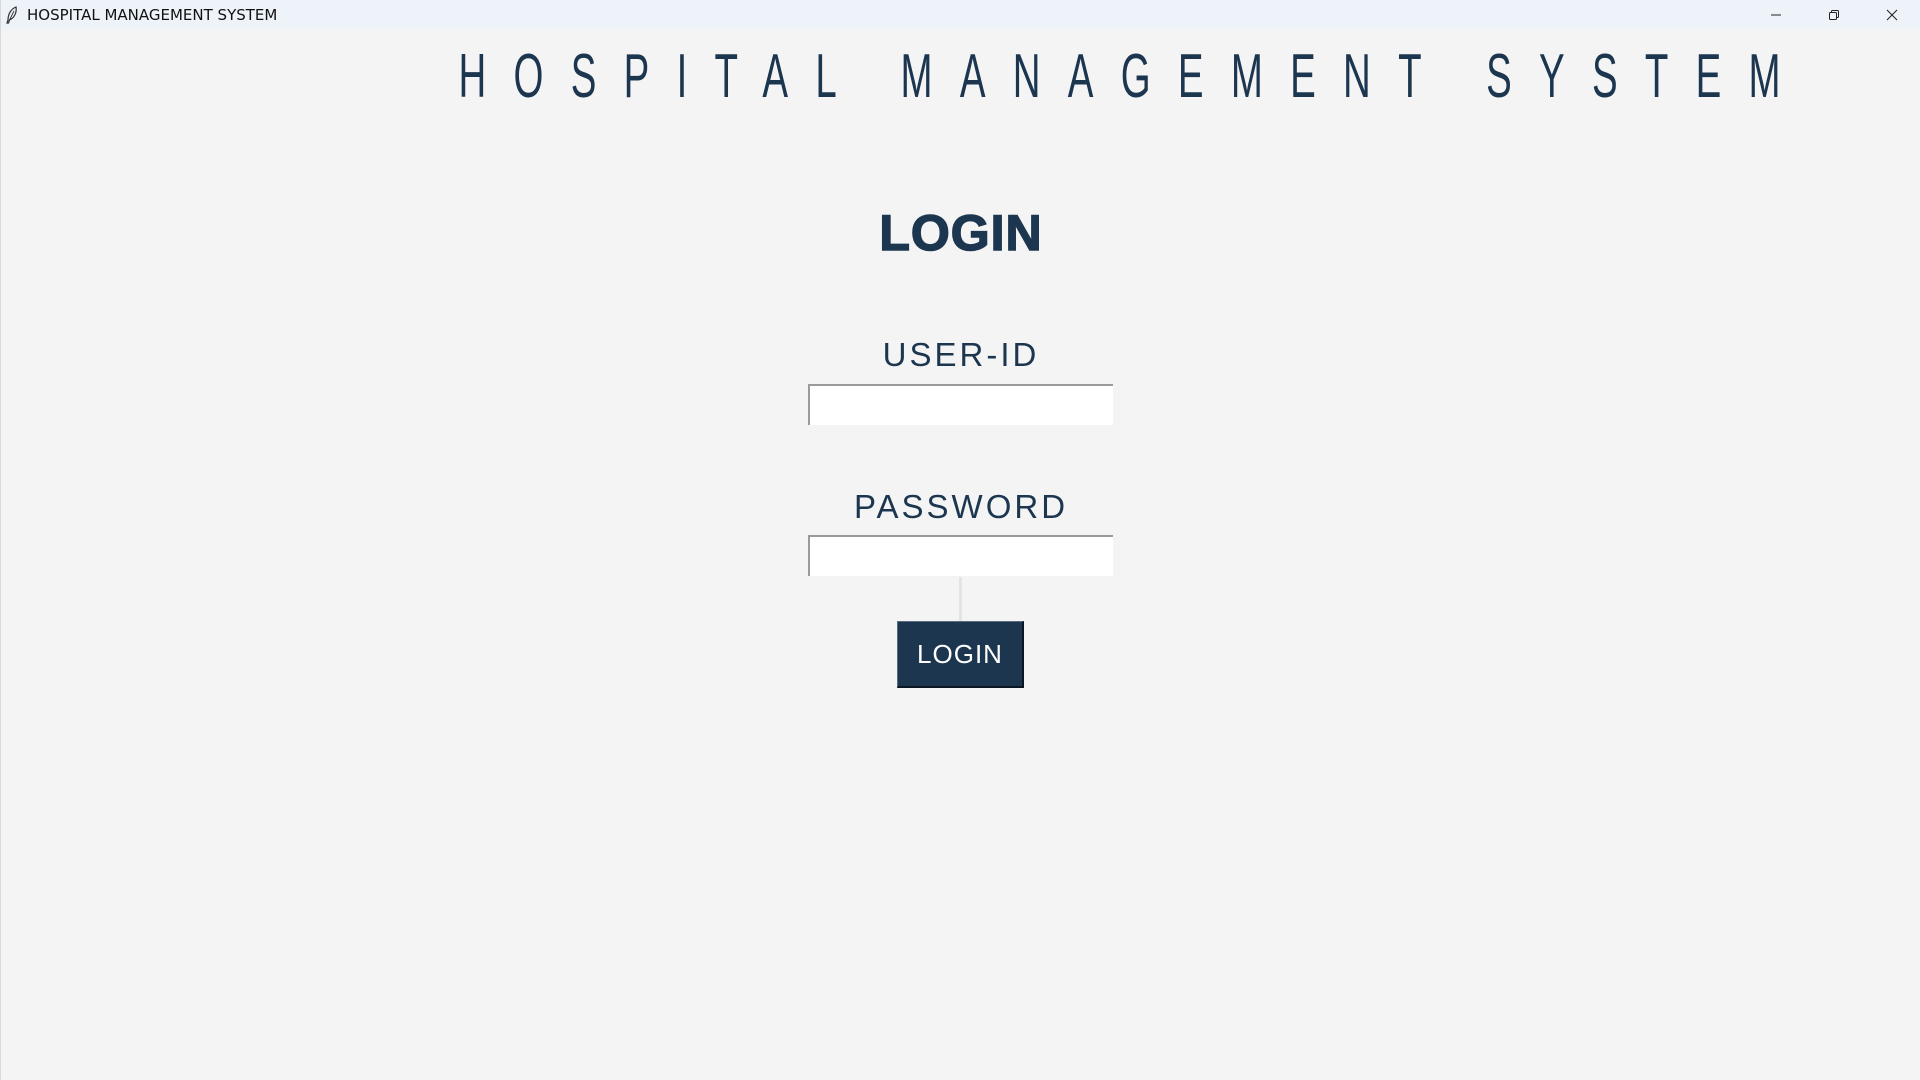 The height and width of the screenshot is (1080, 1920). I want to click on close-button, so click(1891, 14).